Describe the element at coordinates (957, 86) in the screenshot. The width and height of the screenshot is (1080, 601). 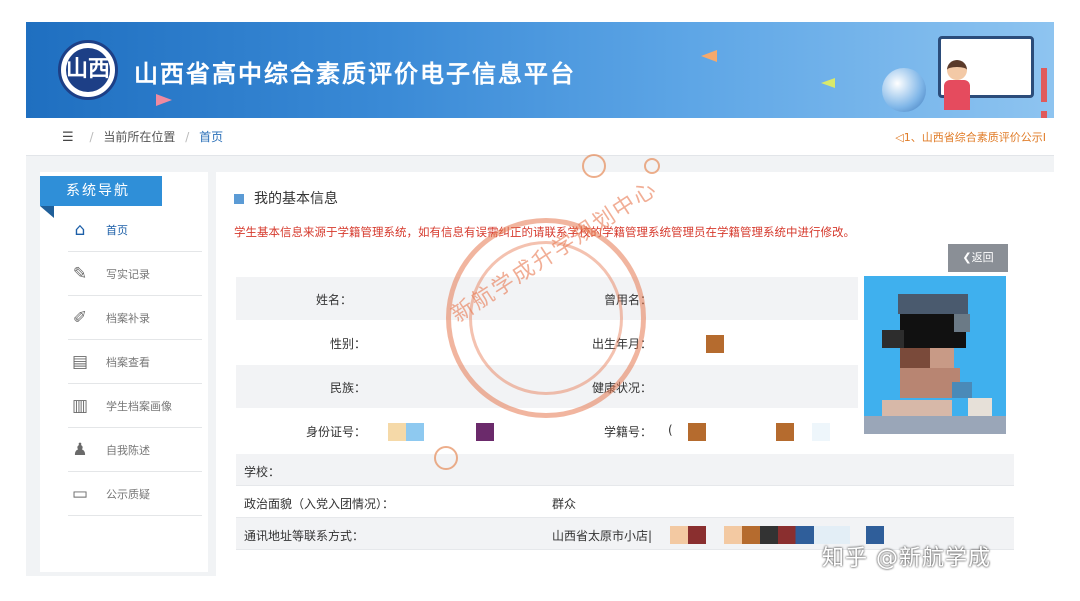
I see `teacher-illustration` at that location.